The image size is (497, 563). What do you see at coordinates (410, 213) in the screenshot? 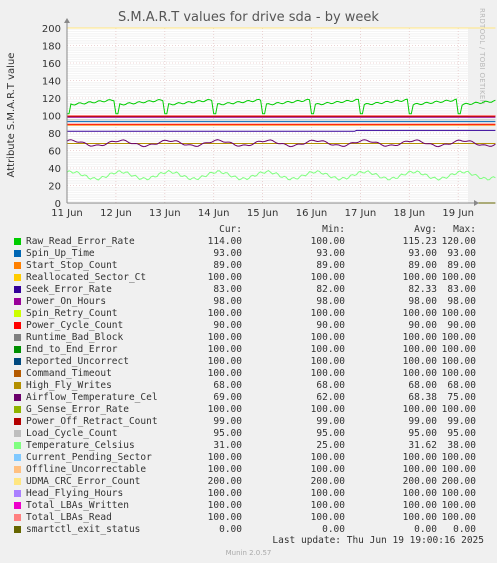
I see `x-tick-label: 18 Jun` at bounding box center [410, 213].